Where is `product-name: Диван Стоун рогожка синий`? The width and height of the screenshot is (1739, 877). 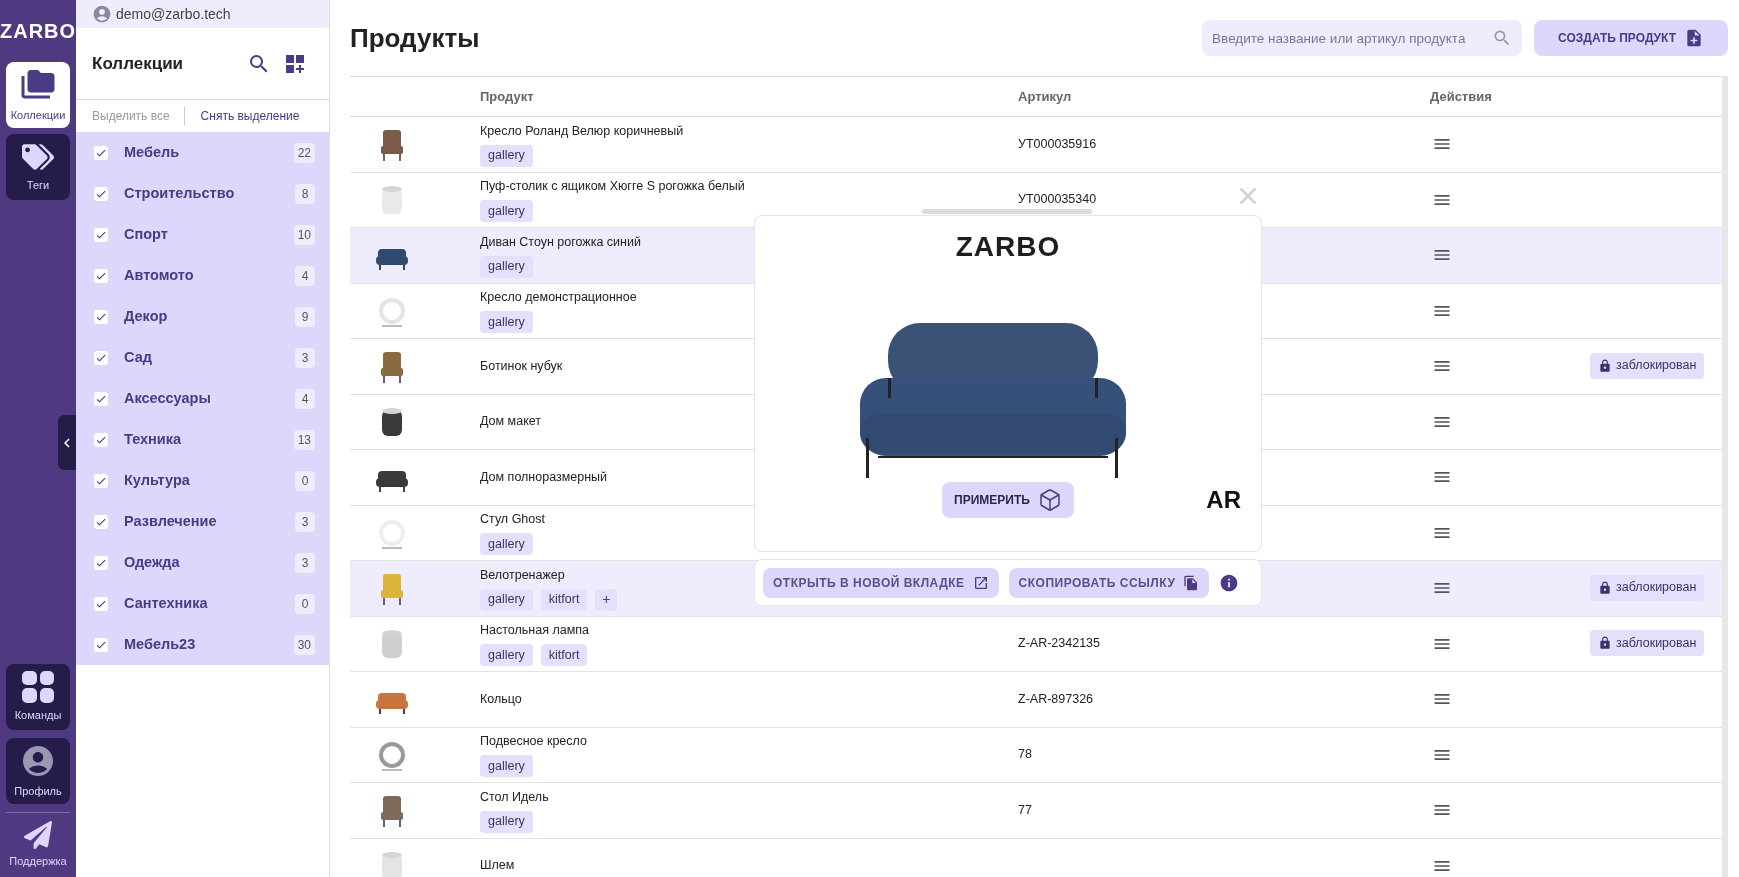 product-name: Диван Стоун рогожка синий is located at coordinates (560, 242).